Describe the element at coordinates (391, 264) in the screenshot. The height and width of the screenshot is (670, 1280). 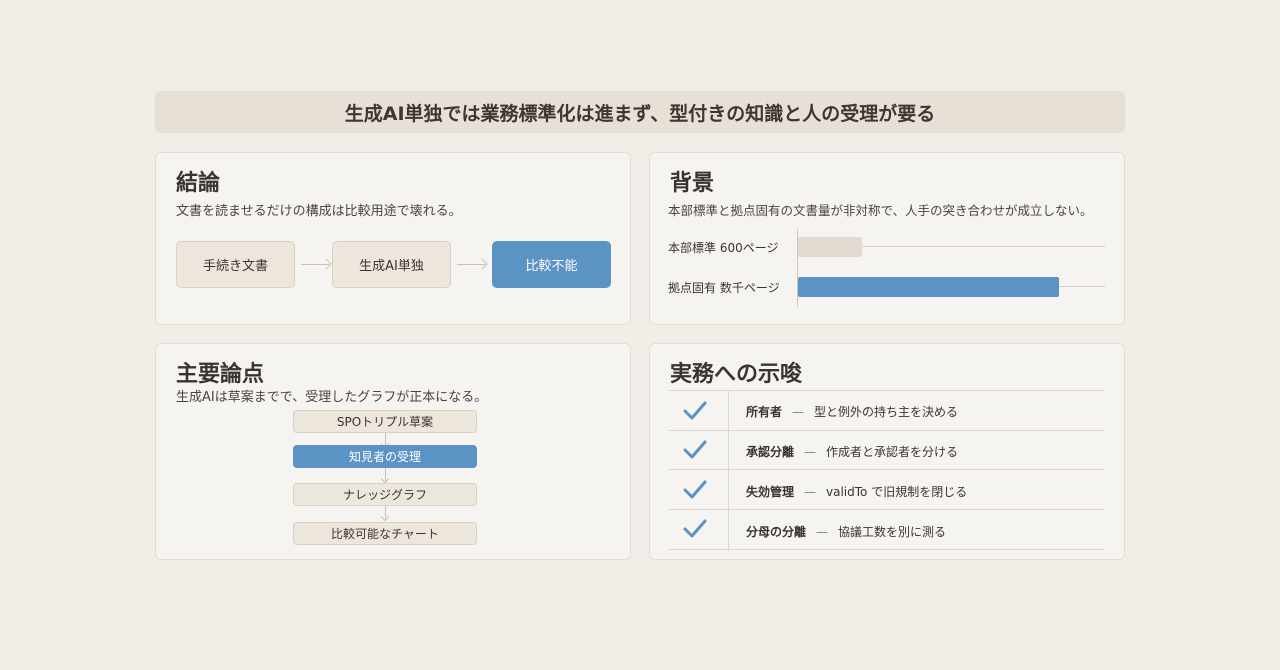
I see `flow-step-genai-only: 生成AI単独` at that location.